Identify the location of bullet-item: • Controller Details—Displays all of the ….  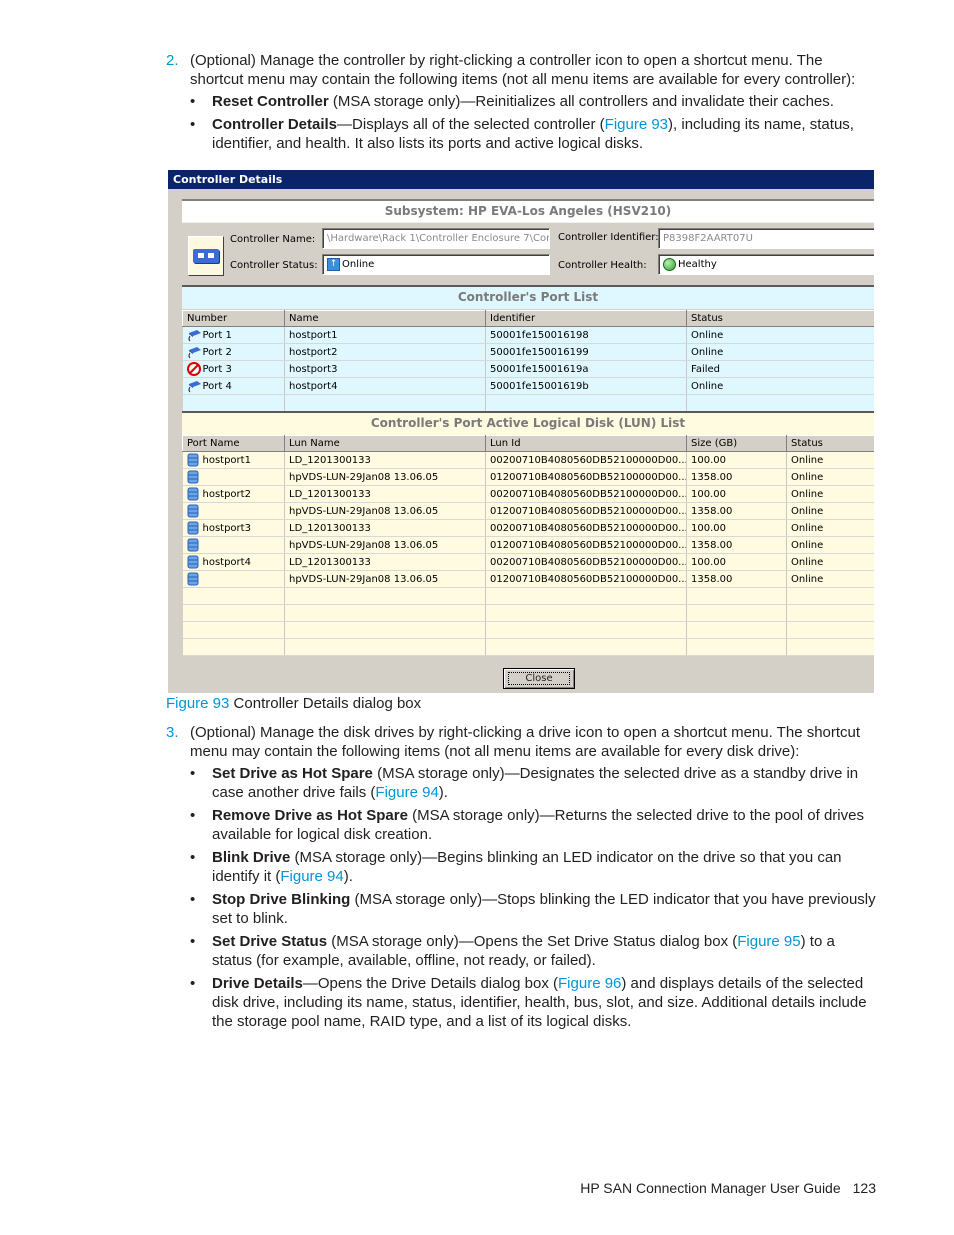
(534, 134).